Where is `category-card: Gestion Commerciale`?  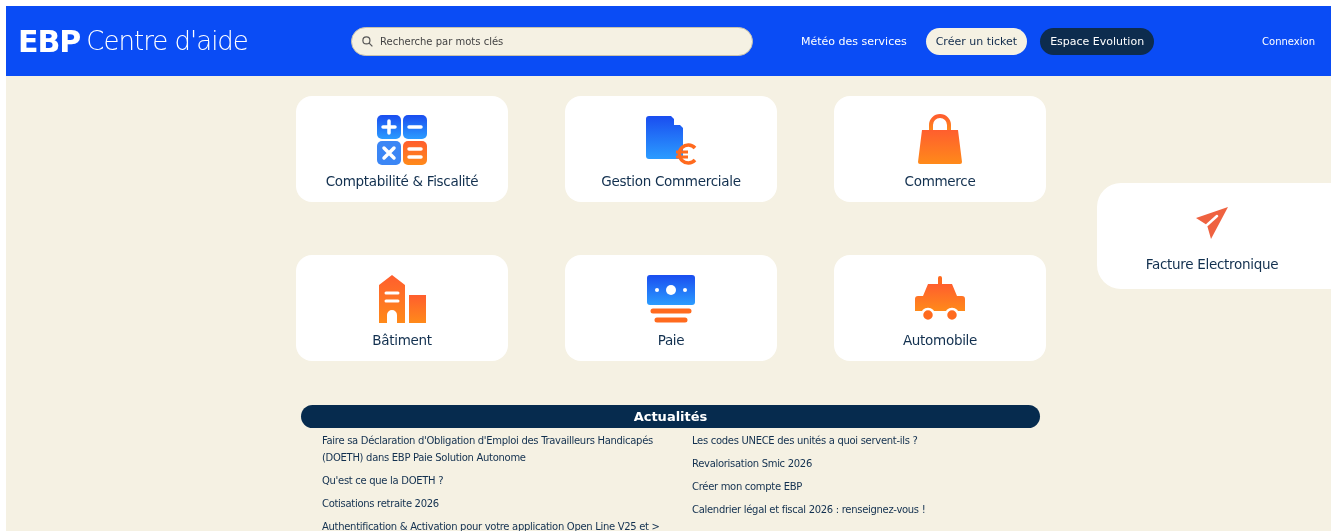 category-card: Gestion Commerciale is located at coordinates (671, 149).